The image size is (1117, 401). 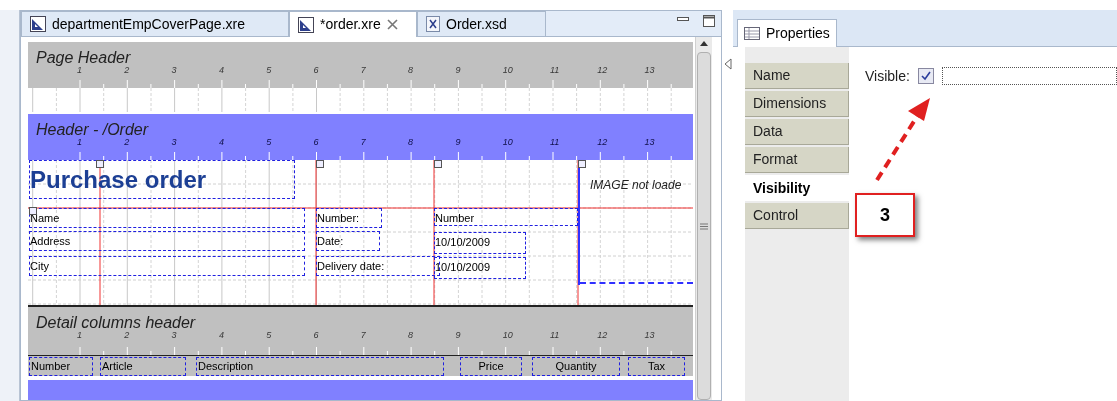 What do you see at coordinates (797, 132) in the screenshot?
I see `section-tab: Data` at bounding box center [797, 132].